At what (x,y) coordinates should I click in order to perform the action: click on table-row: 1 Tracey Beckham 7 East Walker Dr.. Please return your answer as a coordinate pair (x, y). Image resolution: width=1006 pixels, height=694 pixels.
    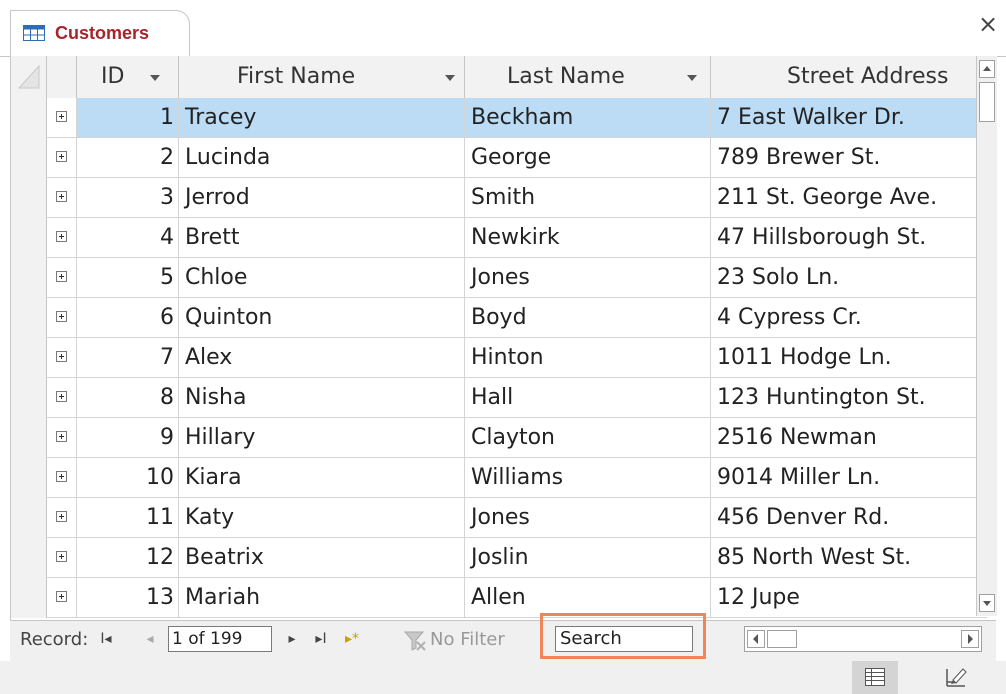
    Looking at the image, I should click on (499, 118).